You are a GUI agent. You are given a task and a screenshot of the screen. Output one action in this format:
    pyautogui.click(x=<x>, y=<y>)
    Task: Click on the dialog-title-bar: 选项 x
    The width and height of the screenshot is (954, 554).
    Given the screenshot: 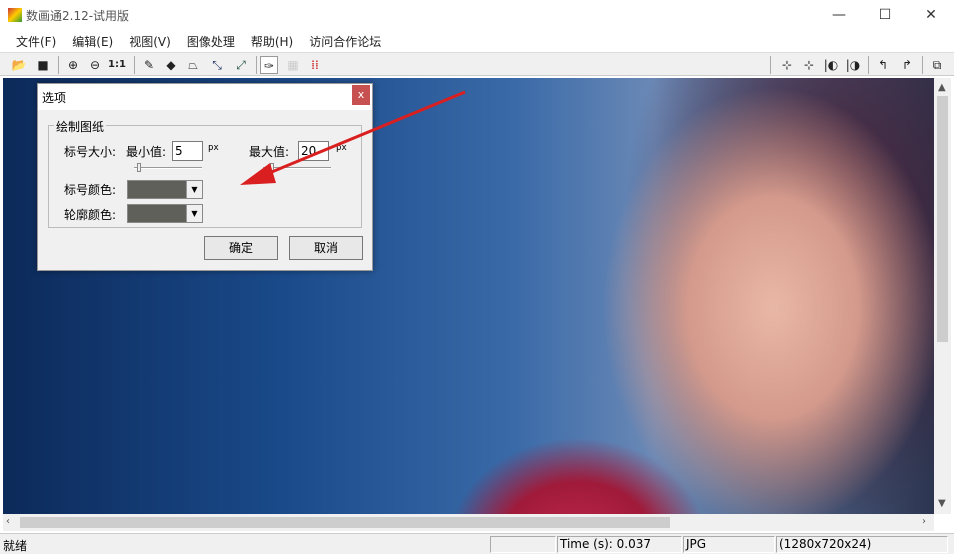 What is the action you would take?
    pyautogui.click(x=205, y=97)
    